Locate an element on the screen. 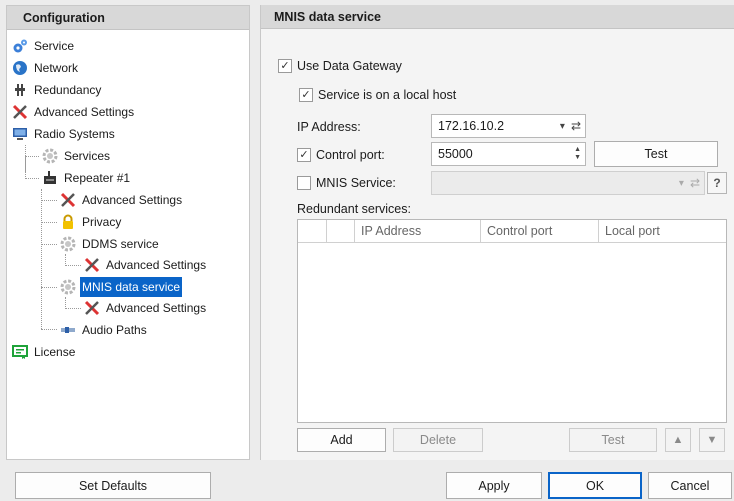 This screenshot has width=734, height=501. mnis-service-help-button: ? is located at coordinates (717, 183).